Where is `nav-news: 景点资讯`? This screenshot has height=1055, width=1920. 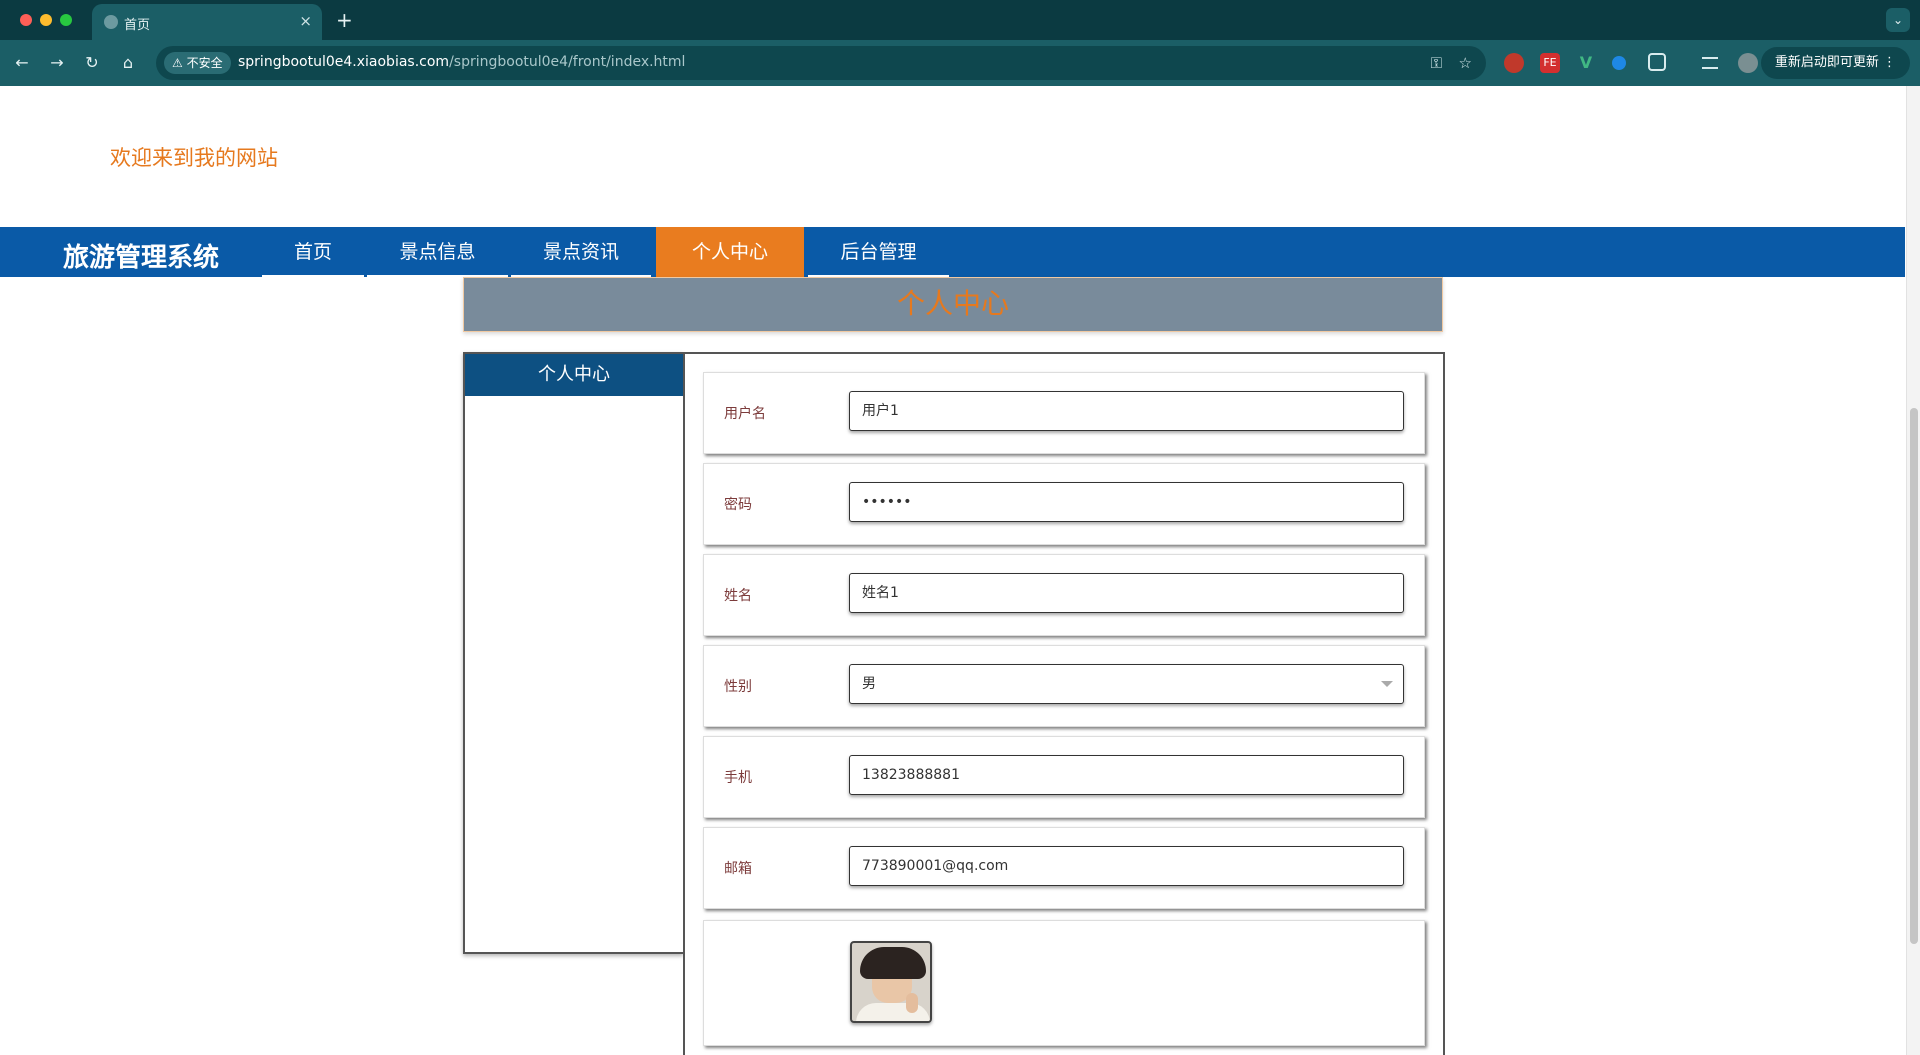
nav-news: 景点资讯 is located at coordinates (581, 252).